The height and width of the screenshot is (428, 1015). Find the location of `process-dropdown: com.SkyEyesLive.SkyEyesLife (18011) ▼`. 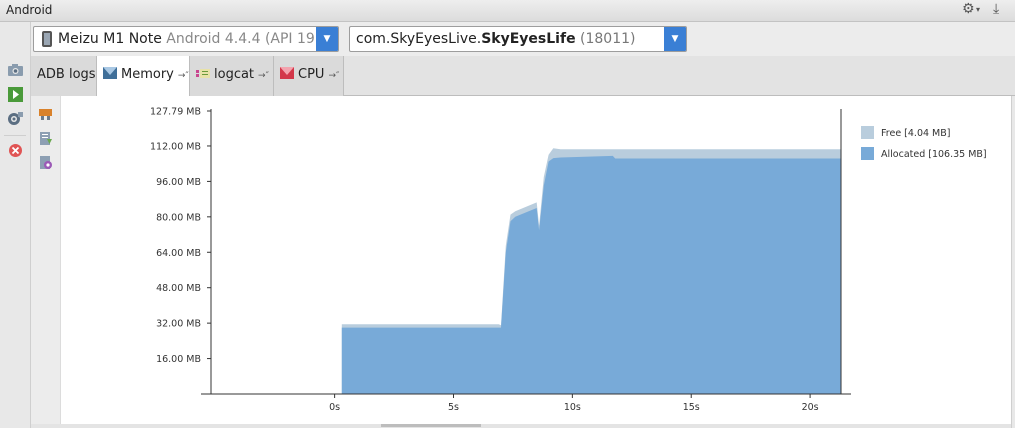

process-dropdown: com.SkyEyesLive.SkyEyesLife (18011) ▼ is located at coordinates (518, 39).